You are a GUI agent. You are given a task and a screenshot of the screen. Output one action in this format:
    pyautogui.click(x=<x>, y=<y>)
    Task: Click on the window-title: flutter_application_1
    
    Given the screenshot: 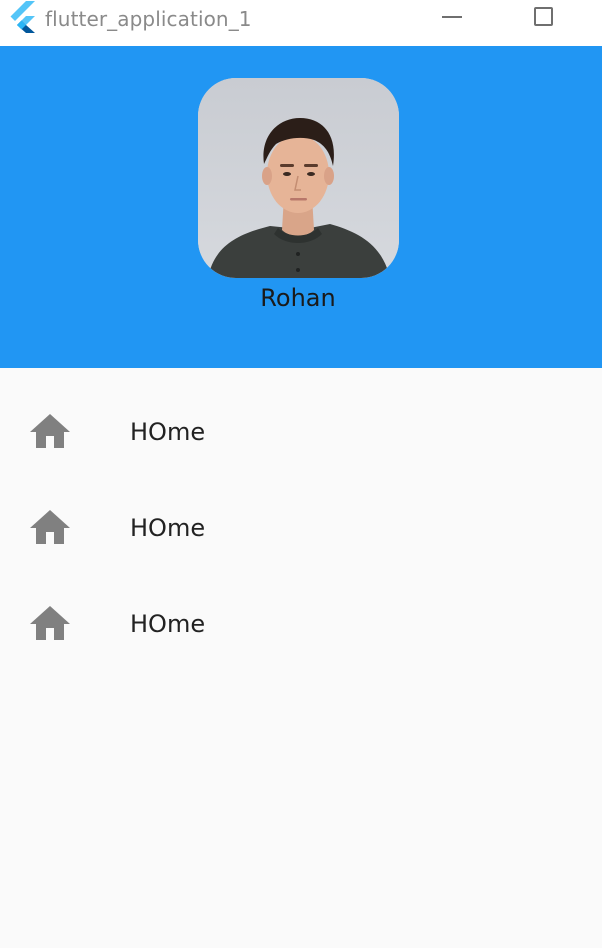 What is the action you would take?
    pyautogui.click(x=148, y=19)
    